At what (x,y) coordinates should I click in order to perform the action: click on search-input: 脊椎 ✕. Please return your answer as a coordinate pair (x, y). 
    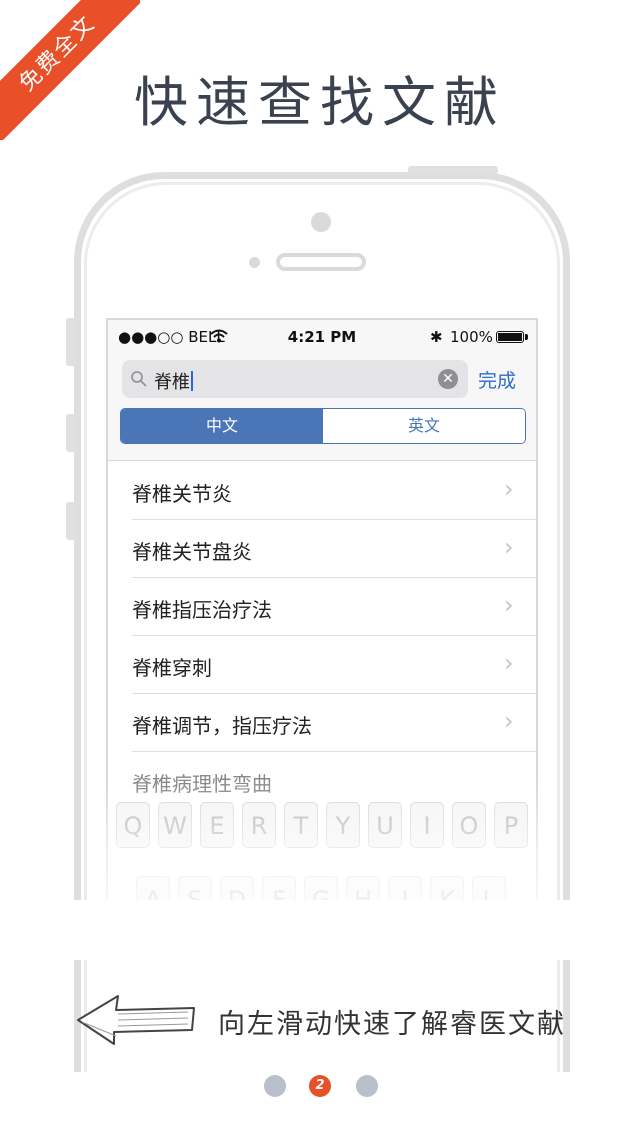
    Looking at the image, I should click on (295, 379).